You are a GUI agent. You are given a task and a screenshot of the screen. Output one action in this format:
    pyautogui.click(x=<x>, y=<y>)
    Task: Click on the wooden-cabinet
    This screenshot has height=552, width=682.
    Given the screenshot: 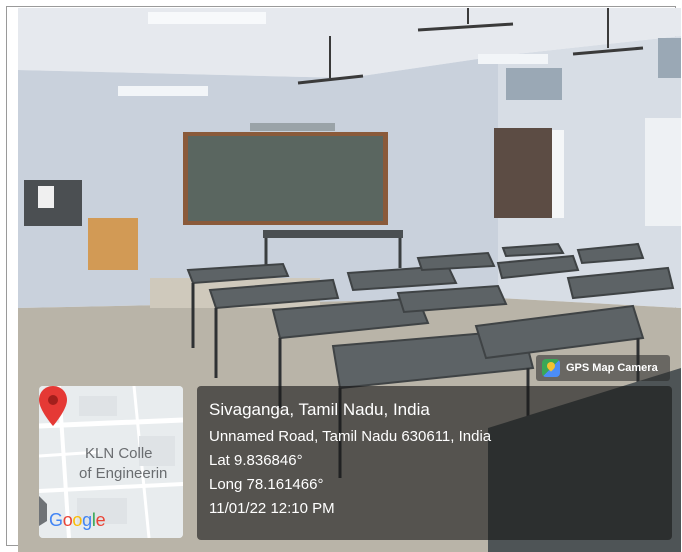 What is the action you would take?
    pyautogui.click(x=113, y=244)
    